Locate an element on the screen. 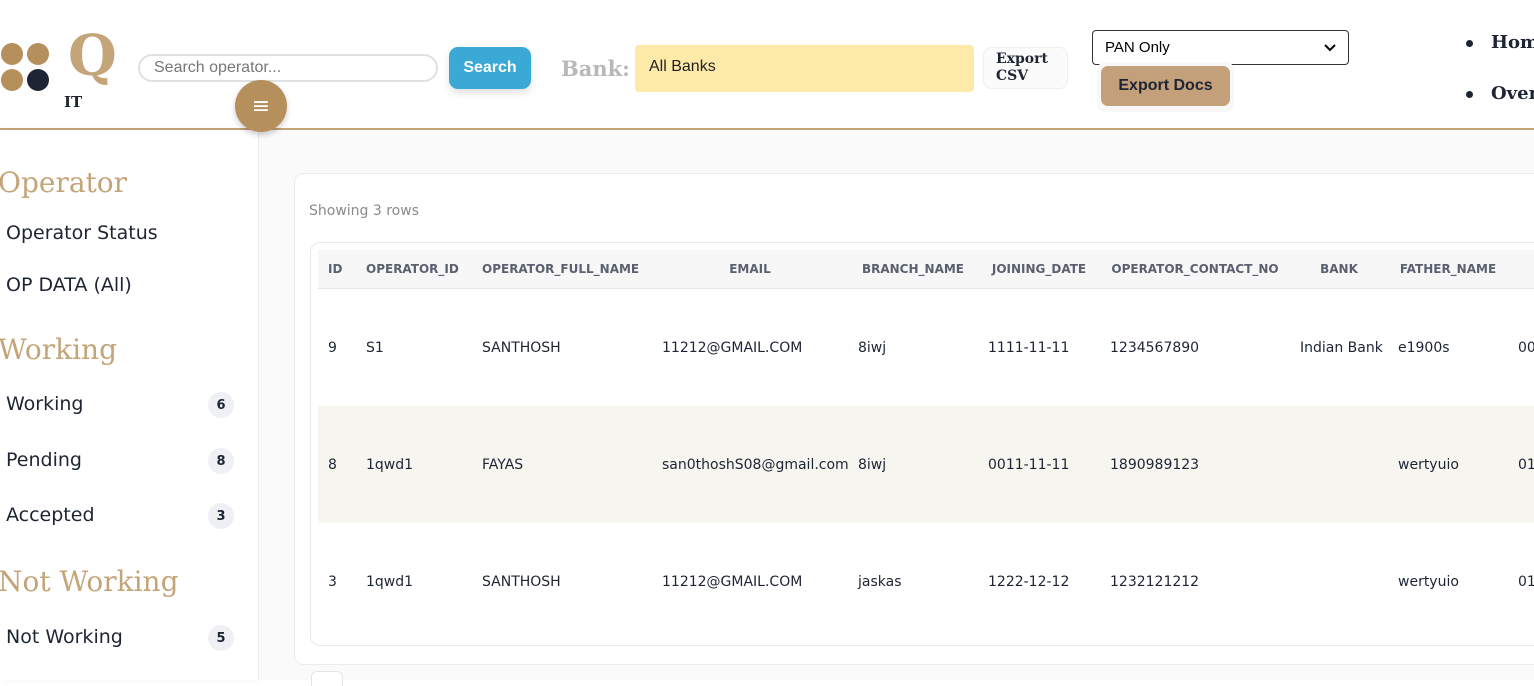  column-header-operator-id: OPERATOR_ID is located at coordinates (414, 269).